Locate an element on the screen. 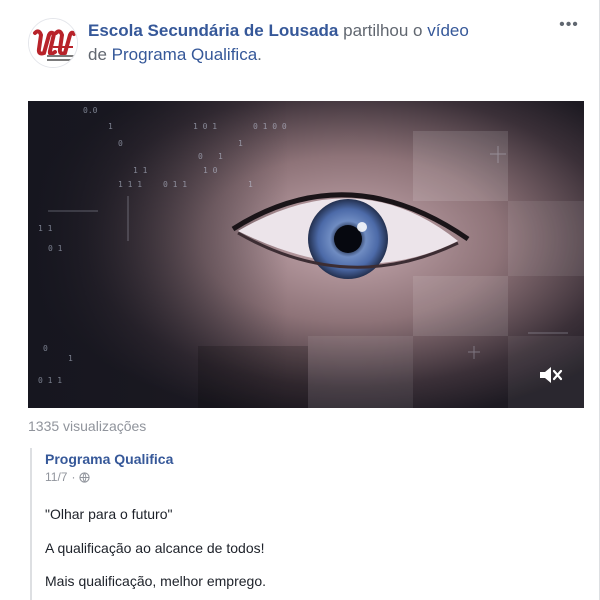  shared-message-2: A qualificação ao alcance de todos! is located at coordinates (155, 548).